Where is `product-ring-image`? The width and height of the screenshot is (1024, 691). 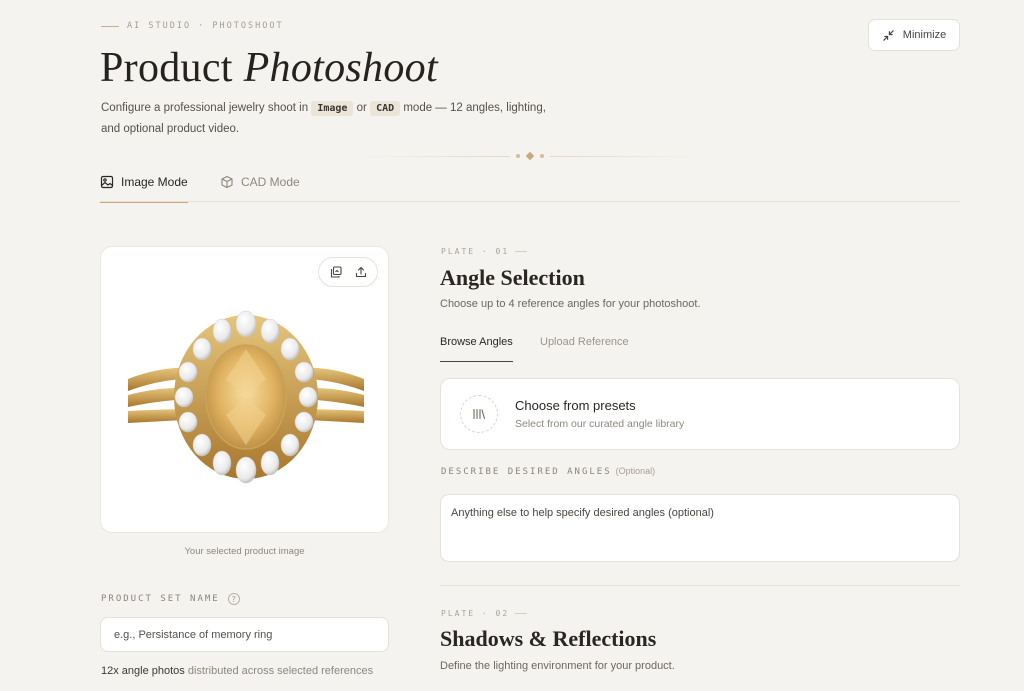
product-ring-image is located at coordinates (246, 397).